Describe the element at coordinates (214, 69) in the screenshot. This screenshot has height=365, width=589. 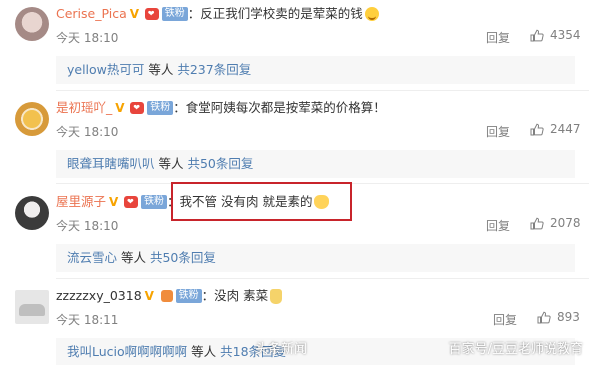
I see `sub-reply-count: 共237条回复` at that location.